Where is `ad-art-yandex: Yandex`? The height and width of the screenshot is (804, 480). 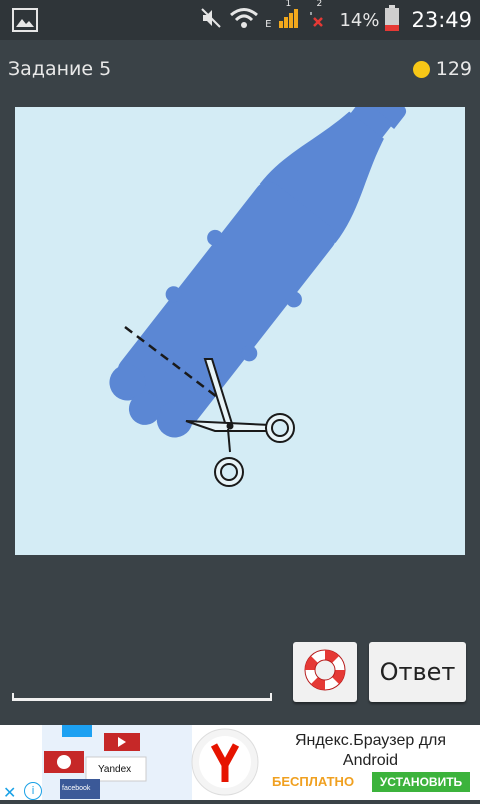
ad-art-yandex: Yandex is located at coordinates (115, 769).